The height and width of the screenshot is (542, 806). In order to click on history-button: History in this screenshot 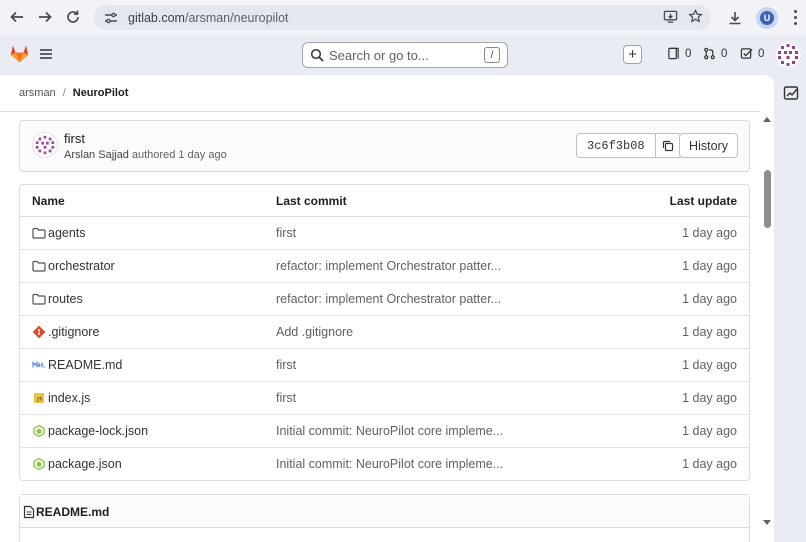, I will do `click(708, 145)`.